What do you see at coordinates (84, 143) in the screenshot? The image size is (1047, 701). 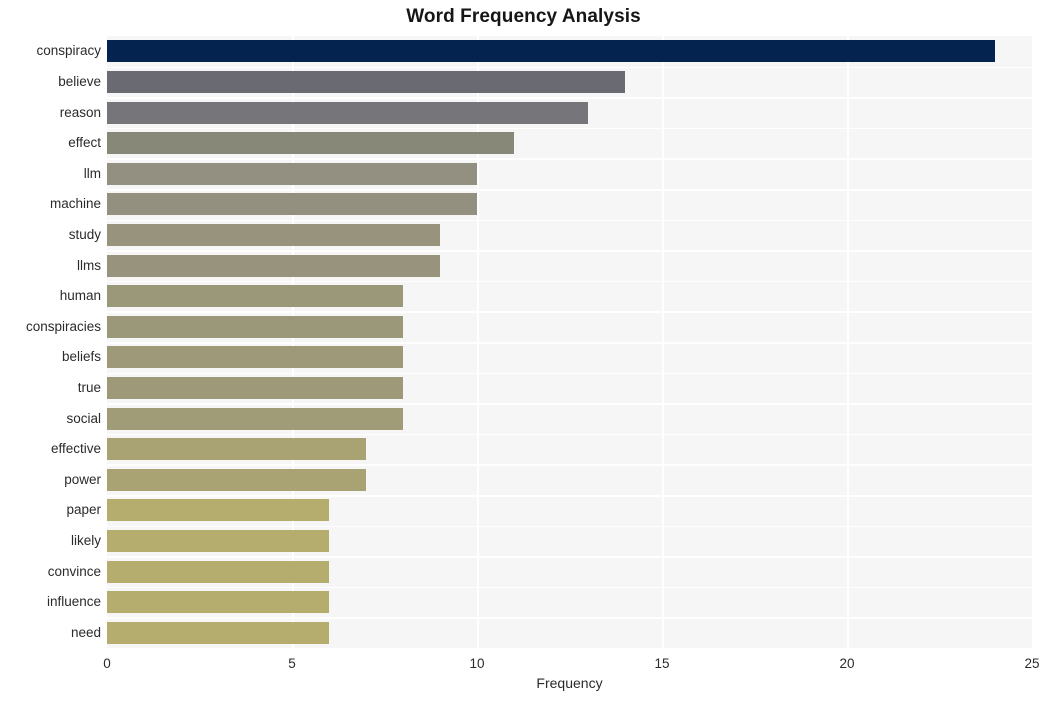 I see `y-tick-label: effect` at bounding box center [84, 143].